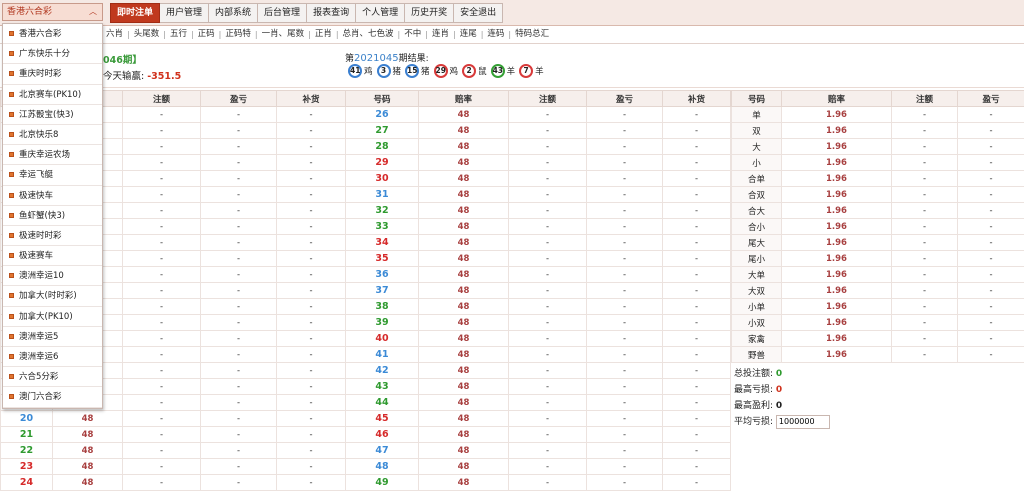 This screenshot has width=1024, height=493. Describe the element at coordinates (185, 13) in the screenshot. I see `main-nav-item: 用户管理` at that location.